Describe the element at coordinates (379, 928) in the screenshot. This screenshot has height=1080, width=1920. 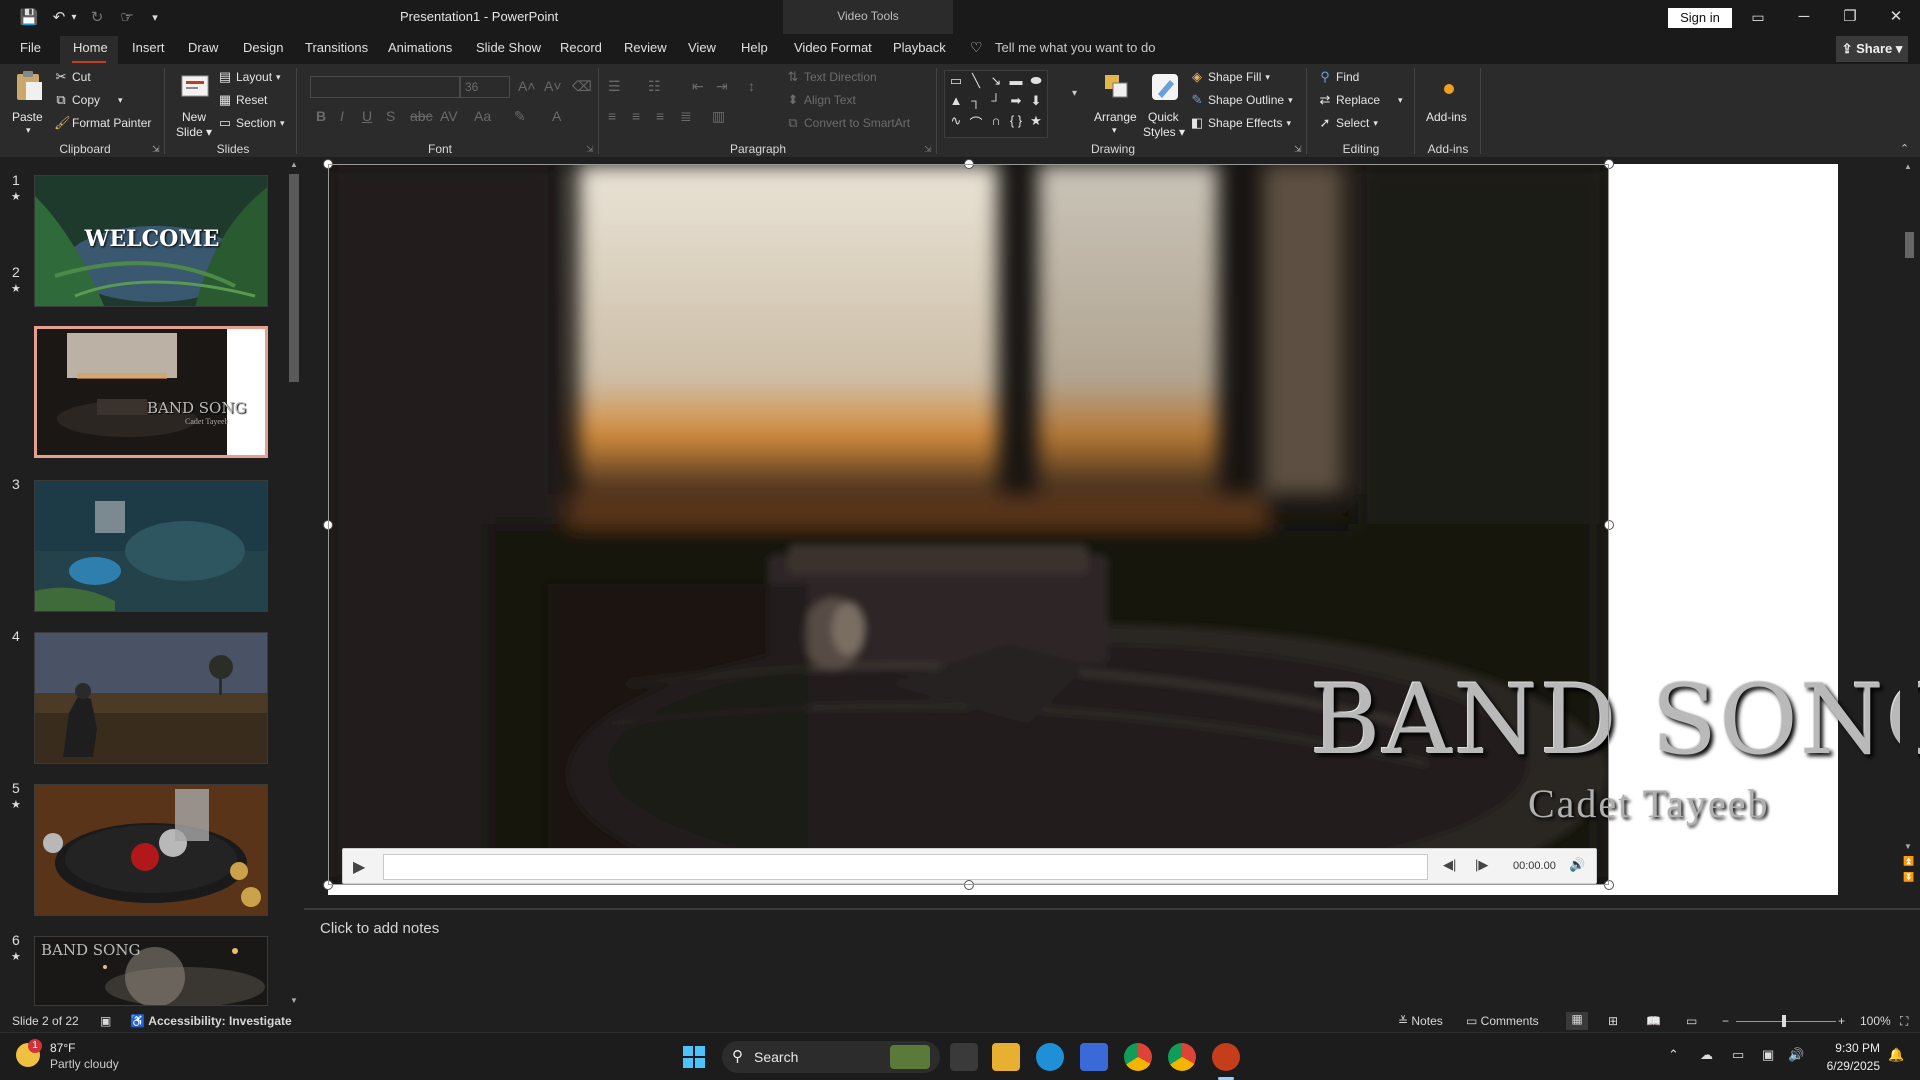
I see `notes-placeholder: Click to add notes` at that location.